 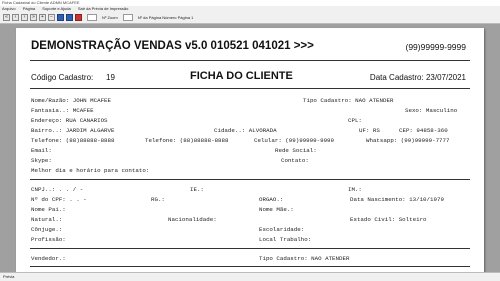 I want to click on company-phone: (99)99999-9999, so click(x=436, y=47).